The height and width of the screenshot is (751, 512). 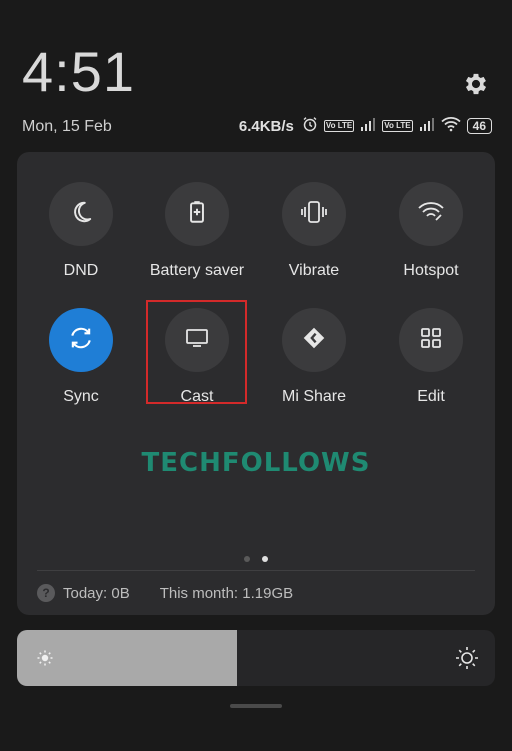 I want to click on tile-battery-saver: Battery saver, so click(x=197, y=231).